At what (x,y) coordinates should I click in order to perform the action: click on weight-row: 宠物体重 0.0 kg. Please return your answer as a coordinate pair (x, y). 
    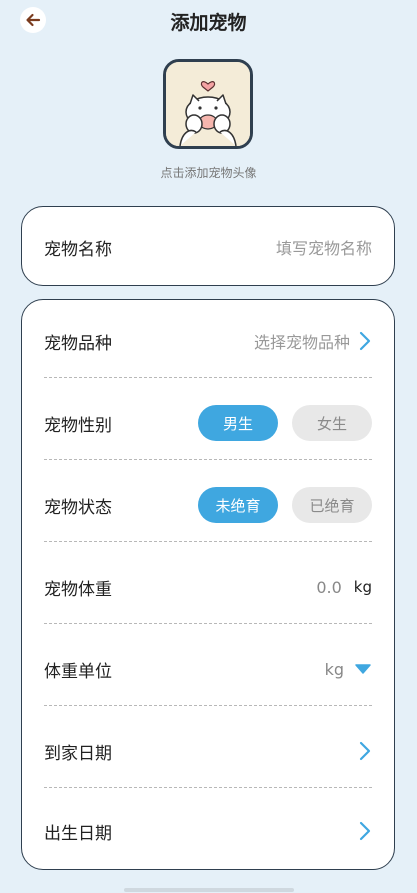
    Looking at the image, I should click on (208, 587).